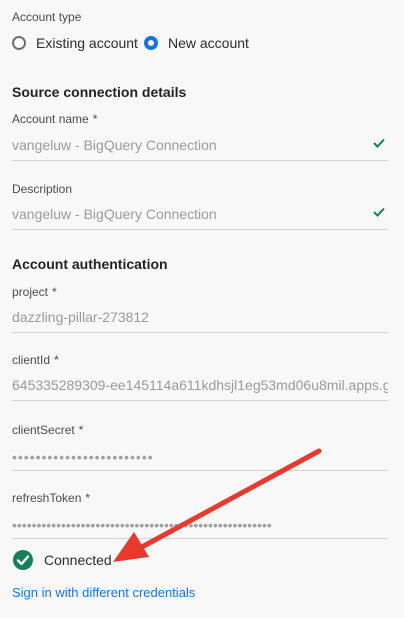 This screenshot has width=404, height=618. What do you see at coordinates (30, 292) in the screenshot?
I see `project-label-text: project` at bounding box center [30, 292].